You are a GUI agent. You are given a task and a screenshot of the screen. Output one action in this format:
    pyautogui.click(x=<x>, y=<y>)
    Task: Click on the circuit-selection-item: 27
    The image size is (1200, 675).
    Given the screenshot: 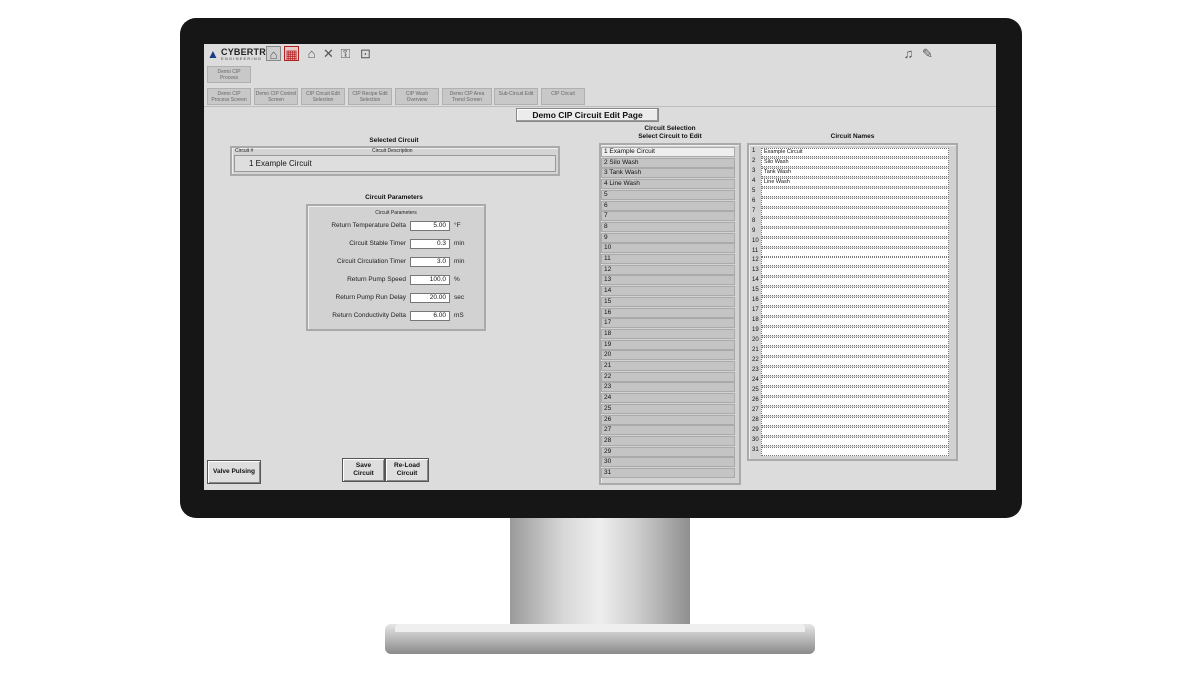 What is the action you would take?
    pyautogui.click(x=668, y=430)
    